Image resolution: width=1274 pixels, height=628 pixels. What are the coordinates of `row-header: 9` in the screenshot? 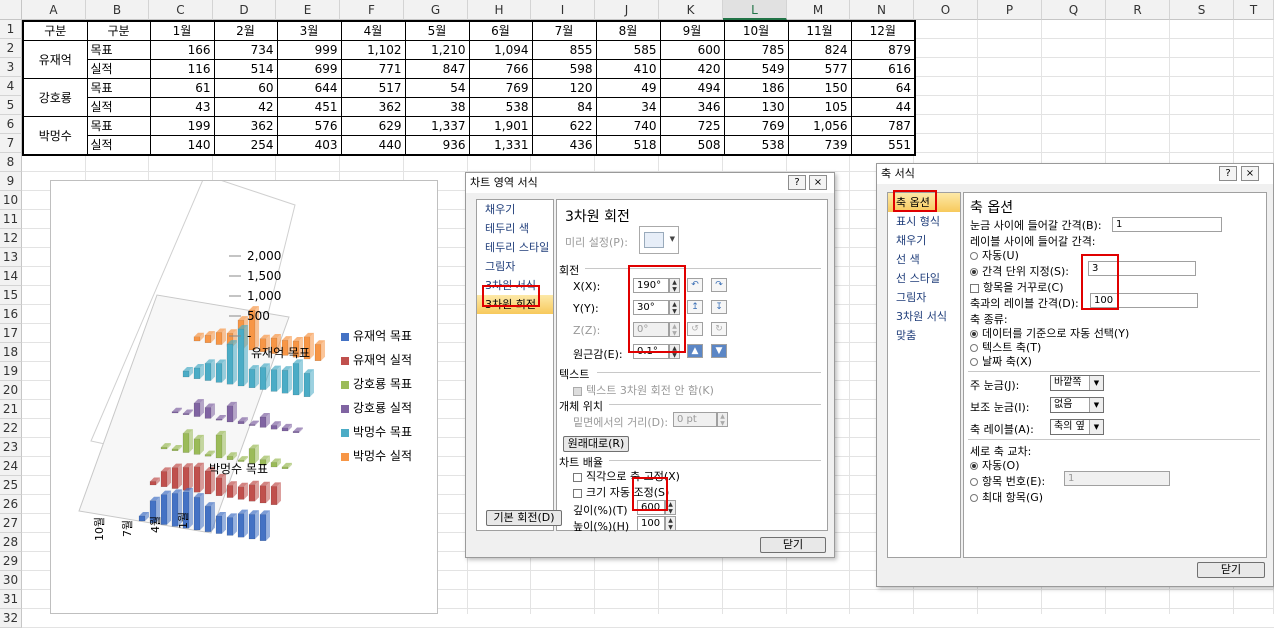 It's located at (11, 181).